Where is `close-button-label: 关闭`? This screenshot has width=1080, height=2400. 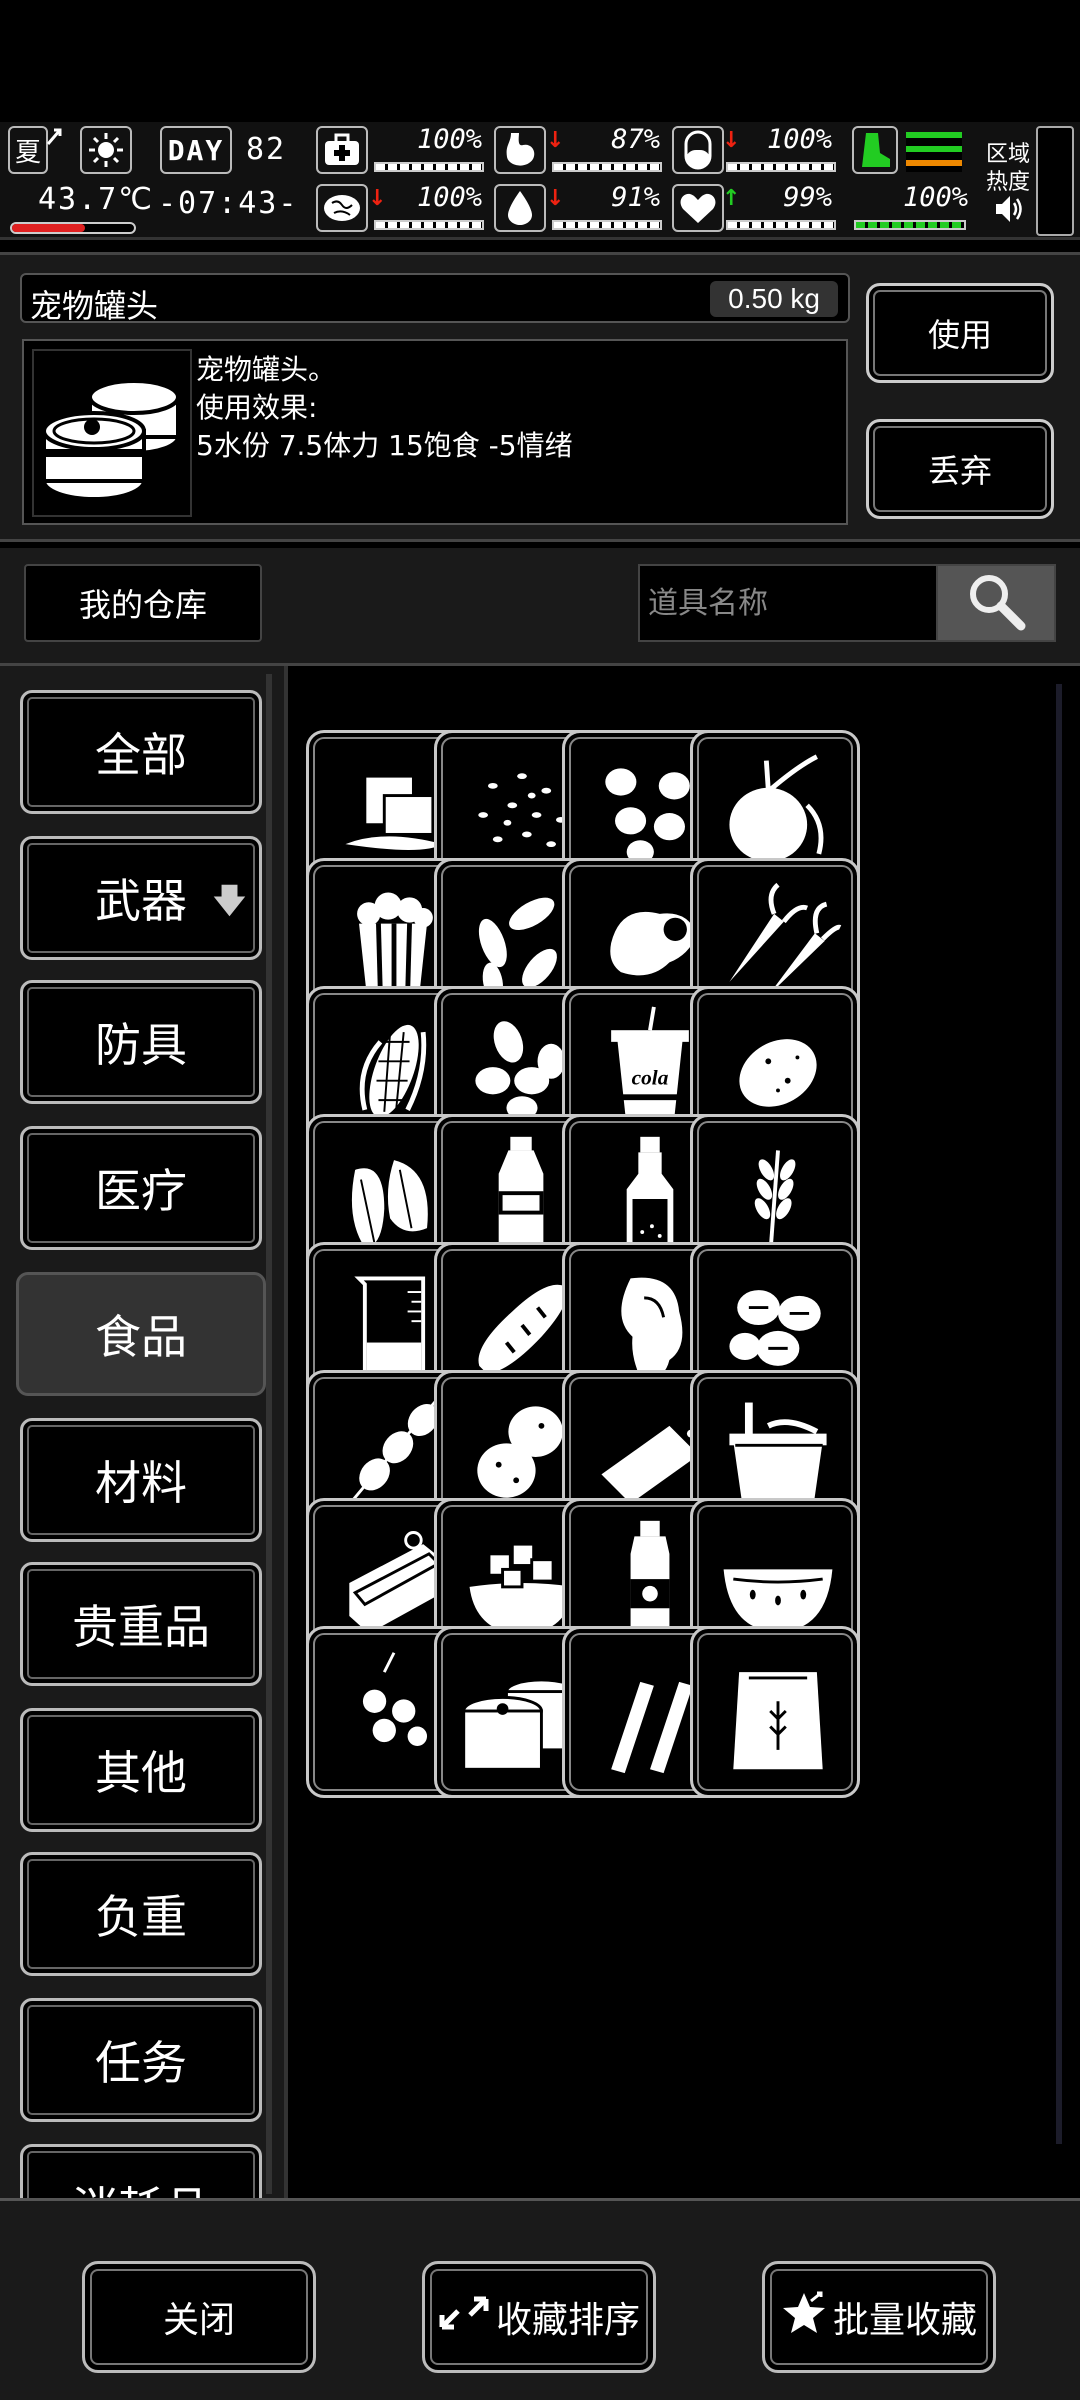 close-button-label: 关闭 is located at coordinates (198, 2320).